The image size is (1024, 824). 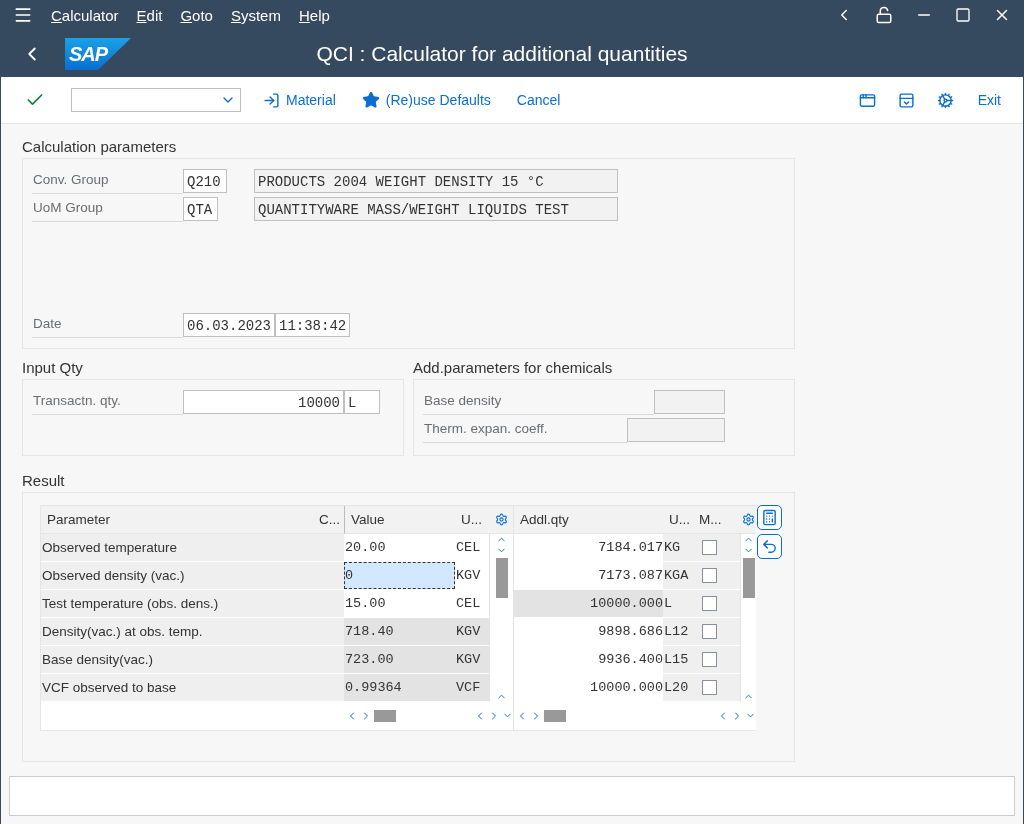 I want to click on input-field: Q210, so click(x=205, y=180).